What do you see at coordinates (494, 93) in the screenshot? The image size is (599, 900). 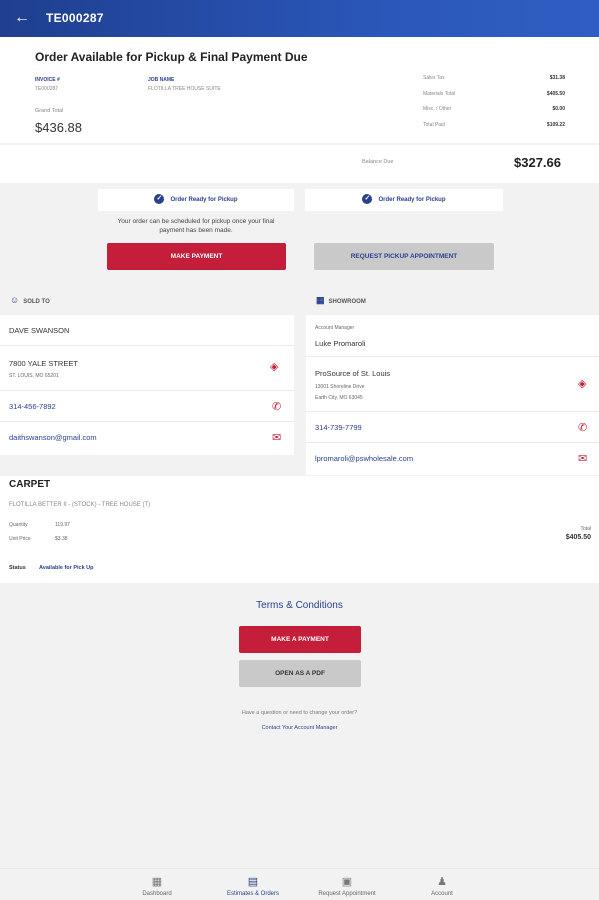 I see `totals-row: Materials Total $405.50` at bounding box center [494, 93].